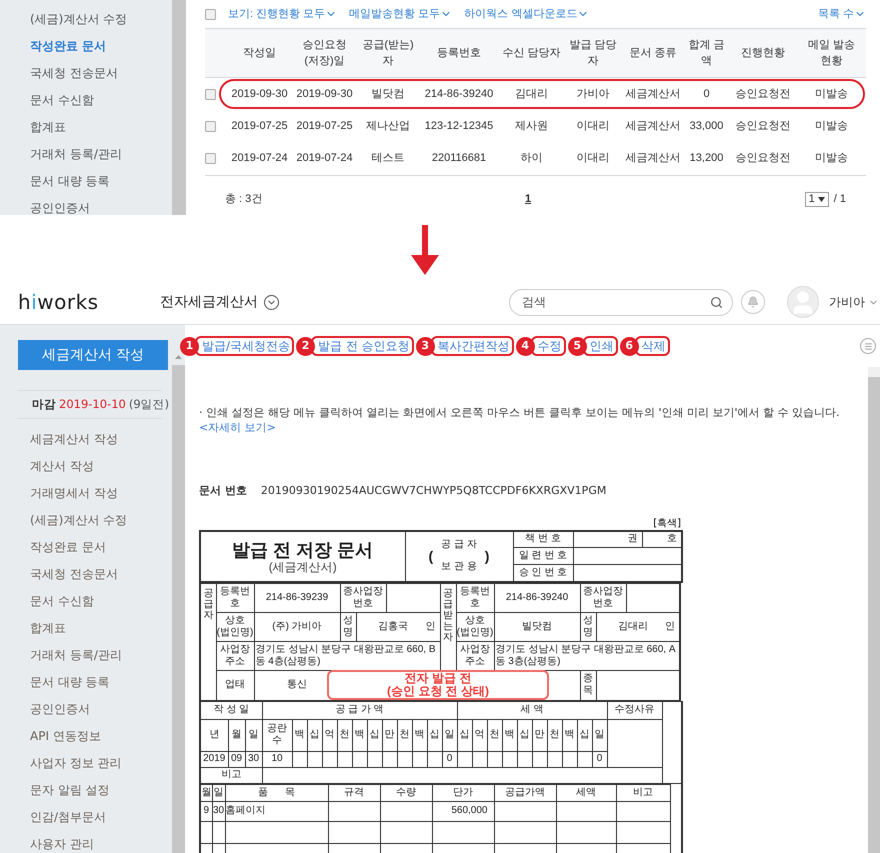 The height and width of the screenshot is (853, 880). I want to click on caret-icon, so click(821, 199).